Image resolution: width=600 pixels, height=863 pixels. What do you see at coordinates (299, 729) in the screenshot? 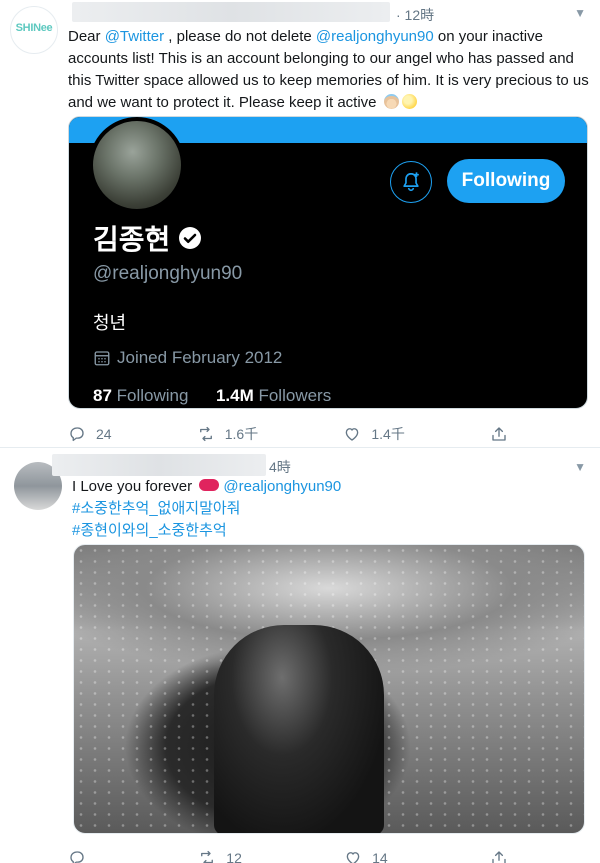
I see `performer-figure` at bounding box center [299, 729].